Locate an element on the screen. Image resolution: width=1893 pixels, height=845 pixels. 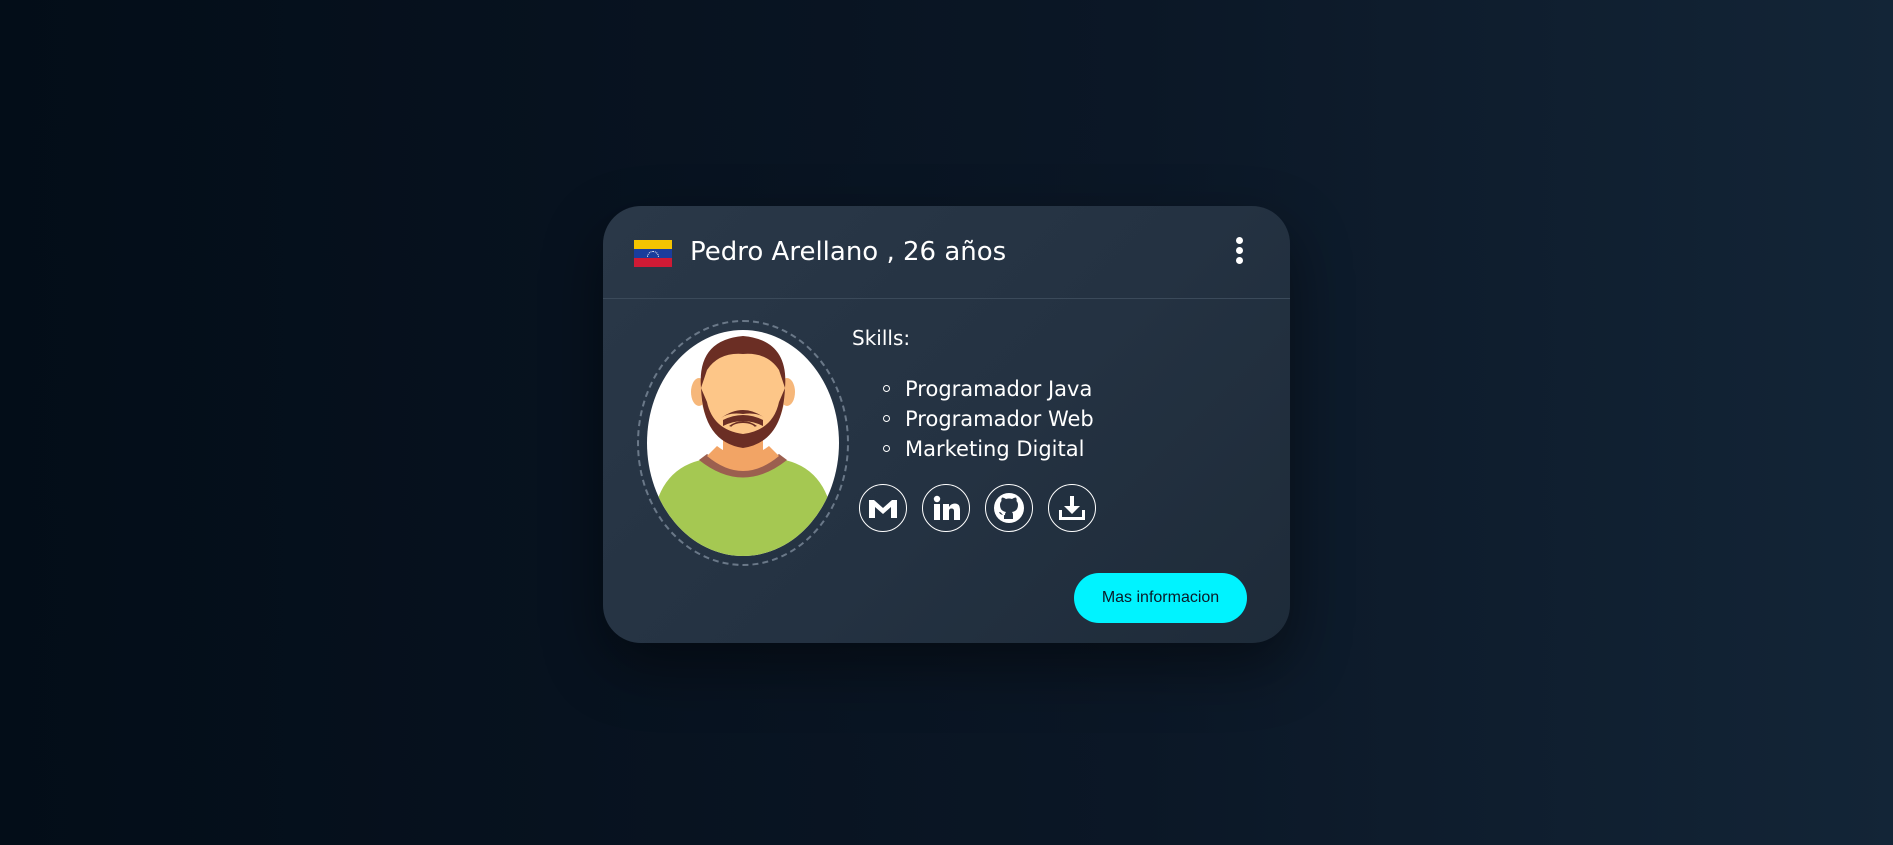
skill-label: Programador Java is located at coordinates (999, 389).